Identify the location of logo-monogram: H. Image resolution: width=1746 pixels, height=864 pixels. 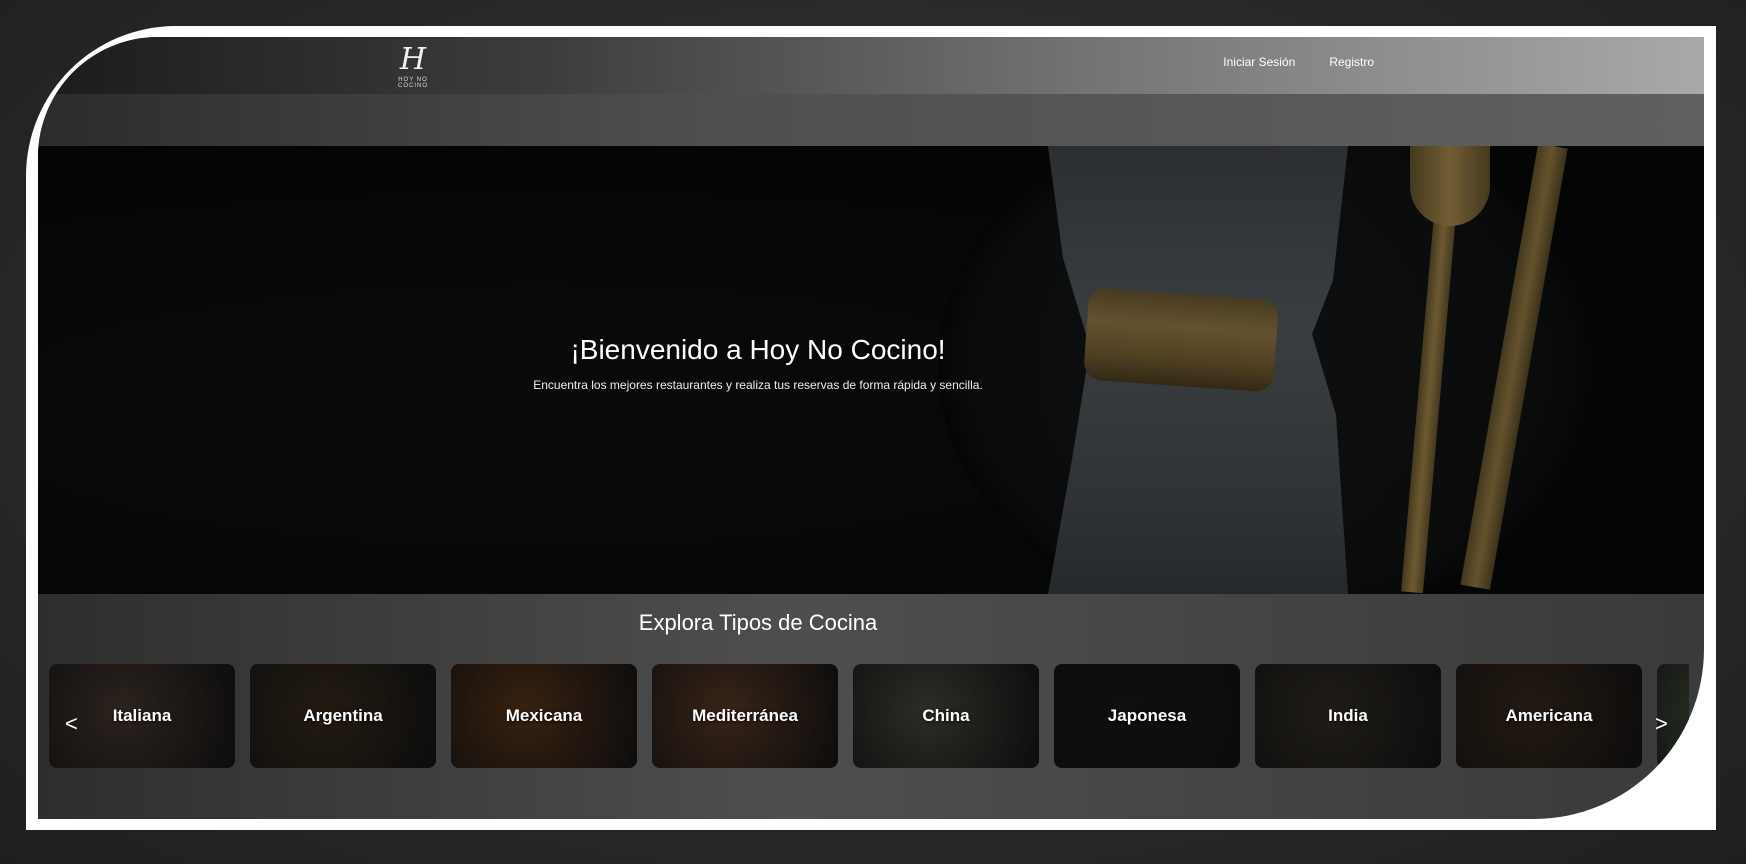
(413, 59).